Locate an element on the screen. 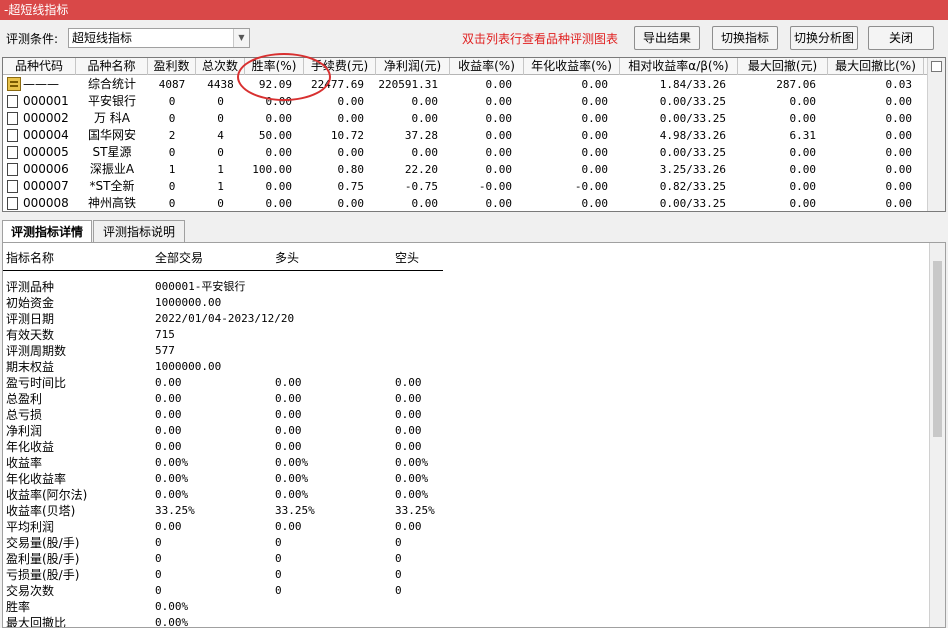 The width and height of the screenshot is (948, 628). column-header: 品种代码 is located at coordinates (39, 66).